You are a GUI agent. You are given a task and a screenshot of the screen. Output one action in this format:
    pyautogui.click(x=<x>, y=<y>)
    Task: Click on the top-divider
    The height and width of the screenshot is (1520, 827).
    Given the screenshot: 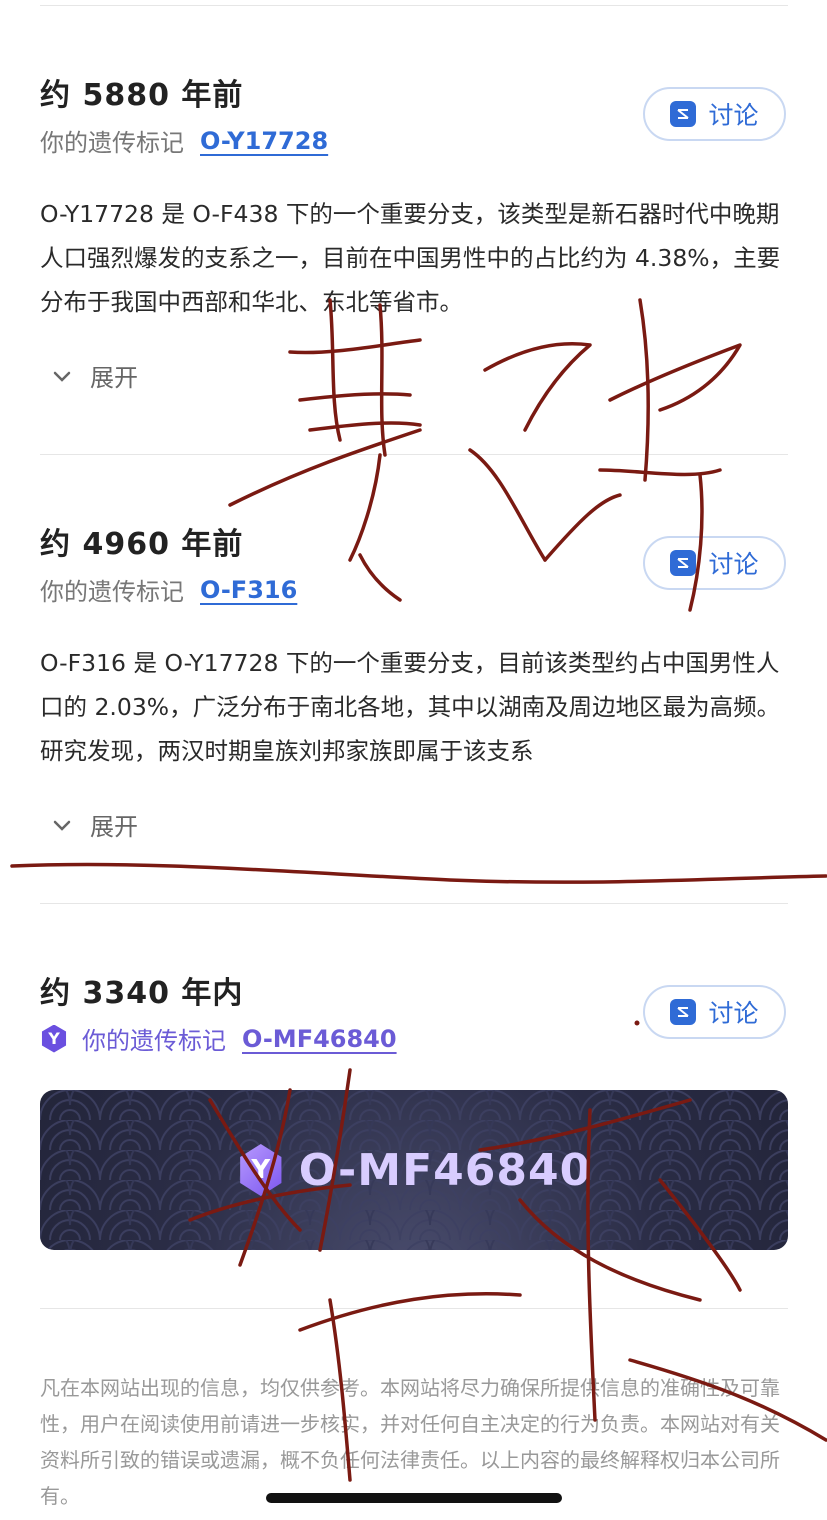 What is the action you would take?
    pyautogui.click(x=414, y=5)
    